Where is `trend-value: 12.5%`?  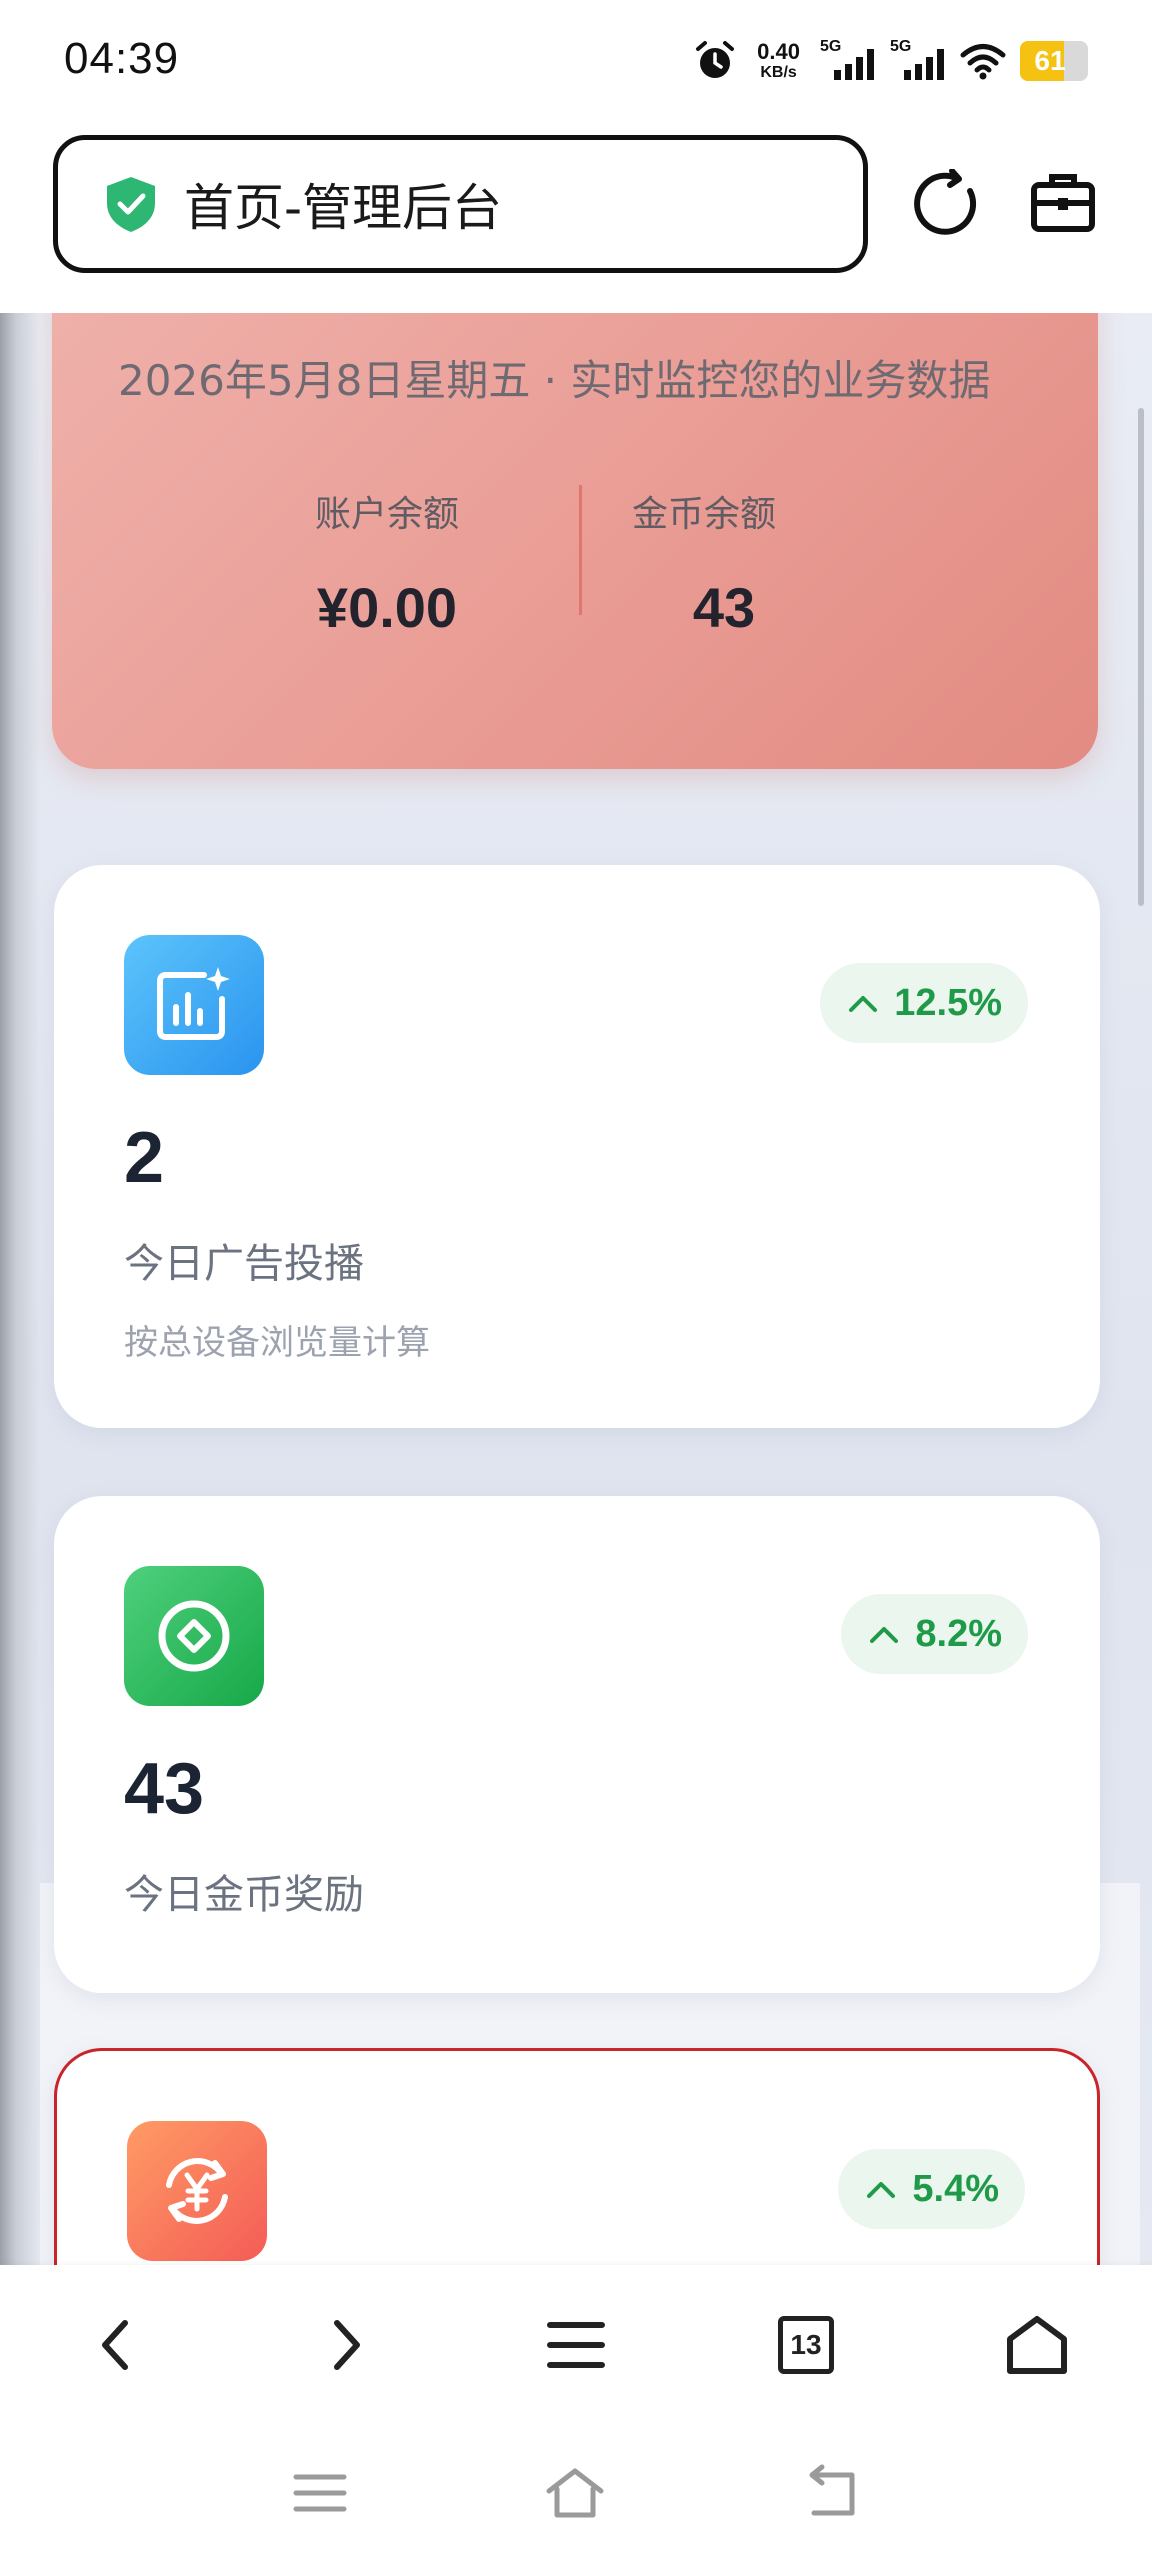 trend-value: 12.5% is located at coordinates (948, 1002).